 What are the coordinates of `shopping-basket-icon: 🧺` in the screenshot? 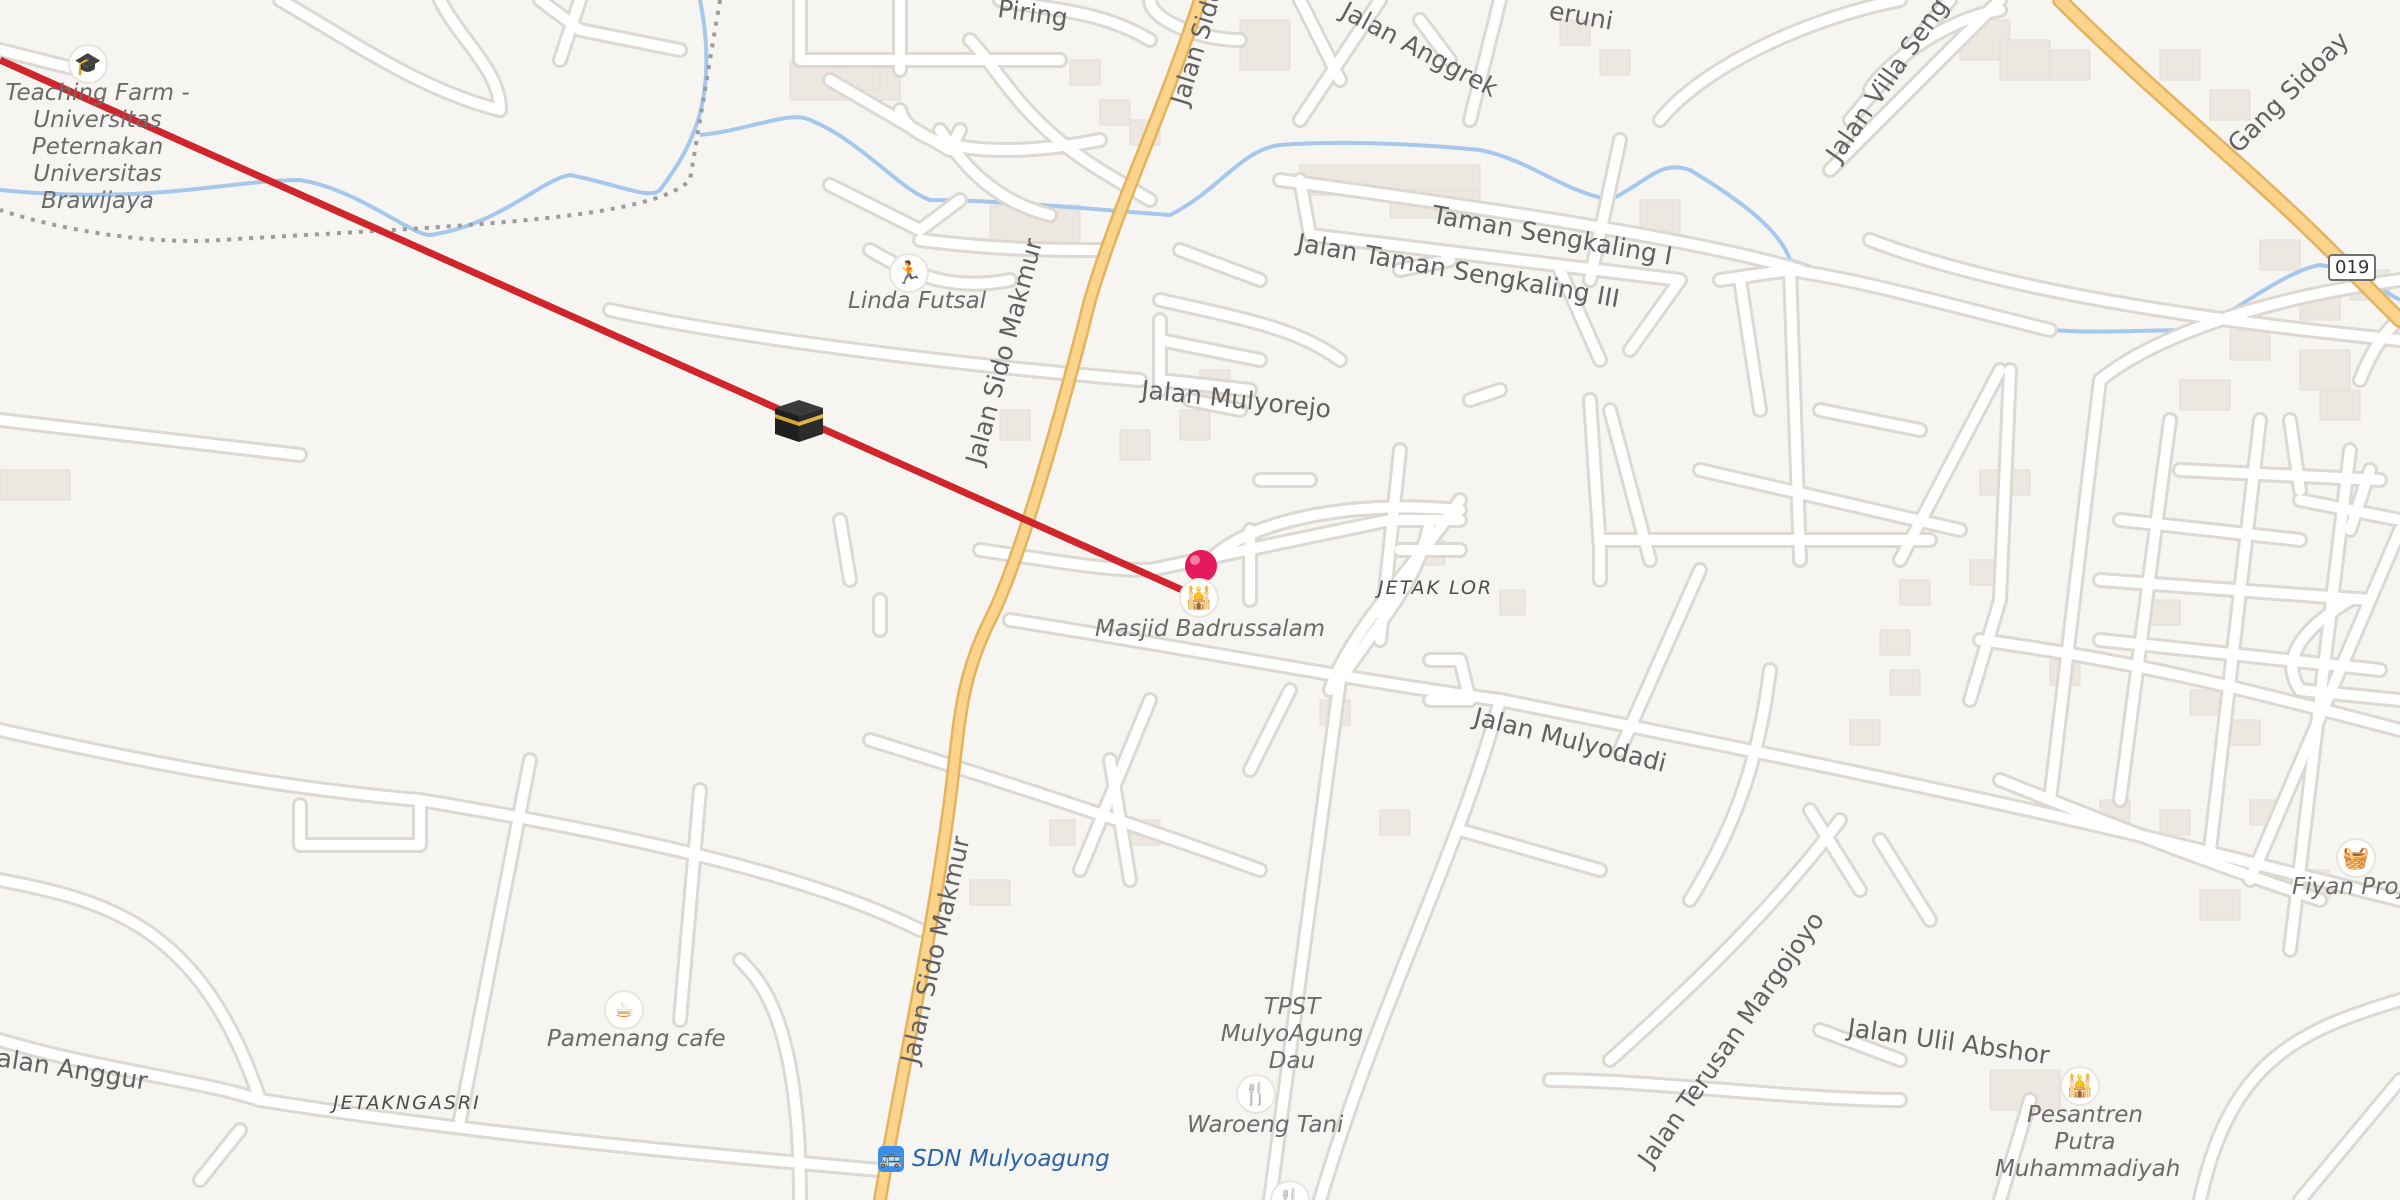 It's located at (2356, 858).